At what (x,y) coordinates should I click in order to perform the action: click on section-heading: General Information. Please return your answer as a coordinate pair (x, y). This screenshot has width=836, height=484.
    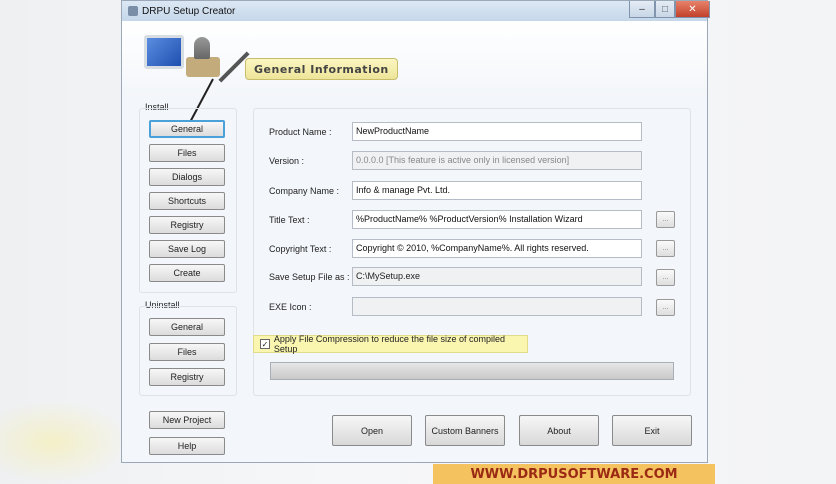
    Looking at the image, I should click on (321, 69).